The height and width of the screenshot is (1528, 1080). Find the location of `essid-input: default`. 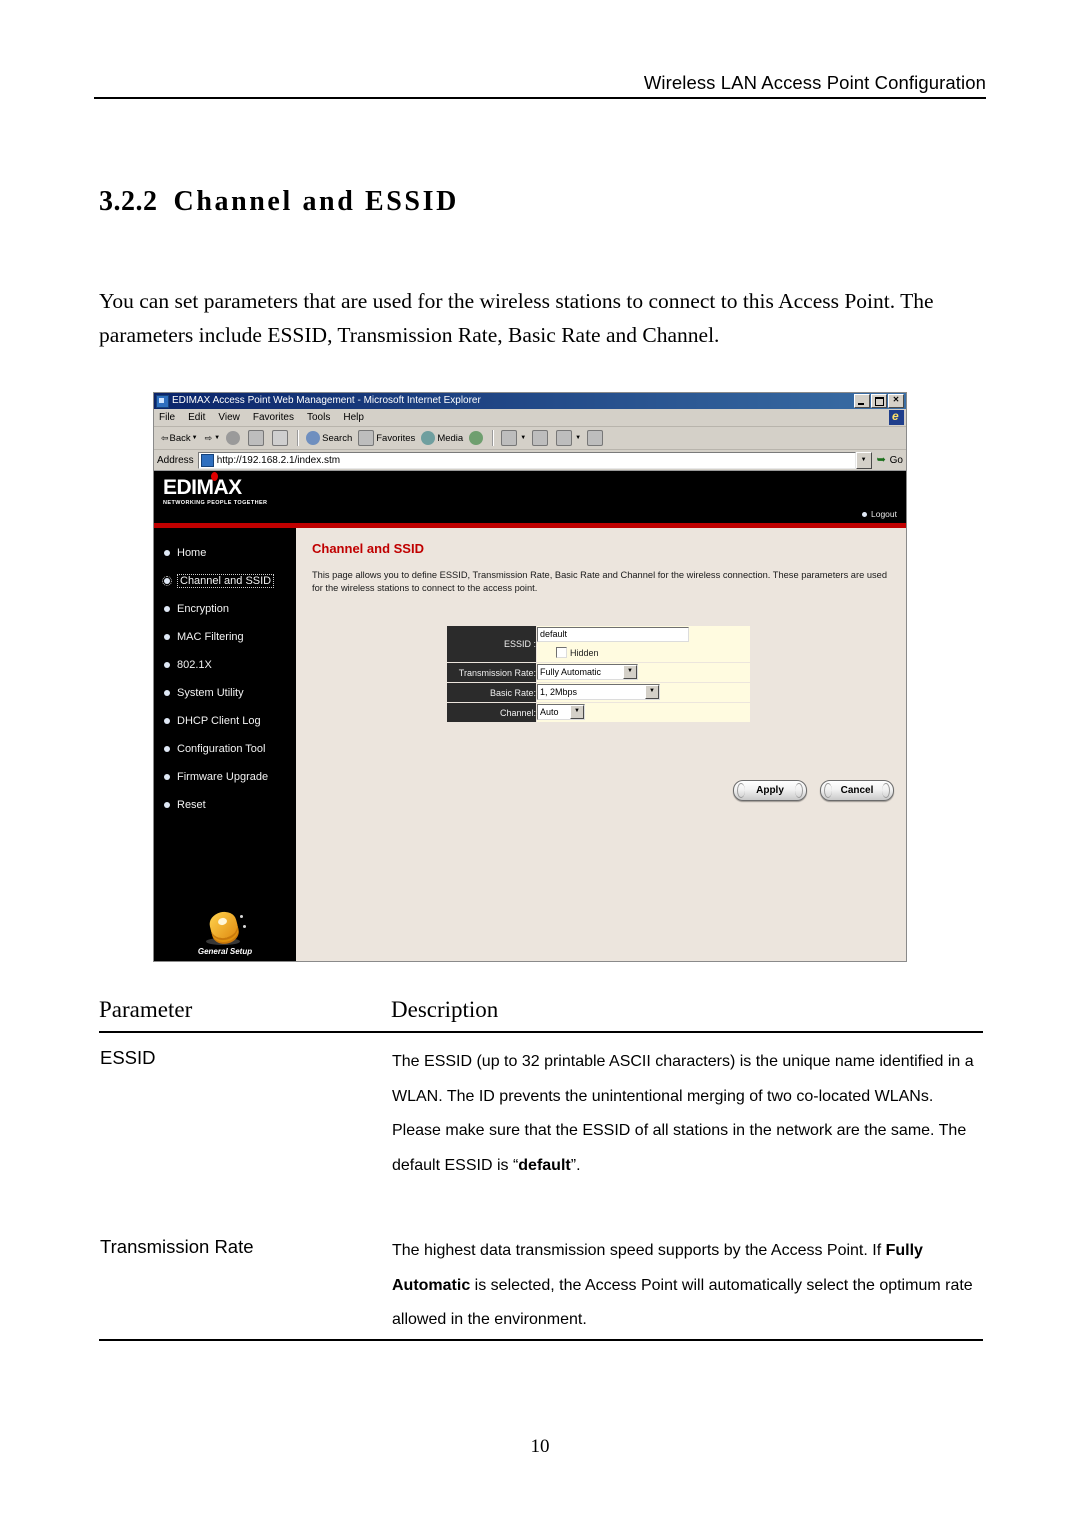

essid-input: default is located at coordinates (613, 635).